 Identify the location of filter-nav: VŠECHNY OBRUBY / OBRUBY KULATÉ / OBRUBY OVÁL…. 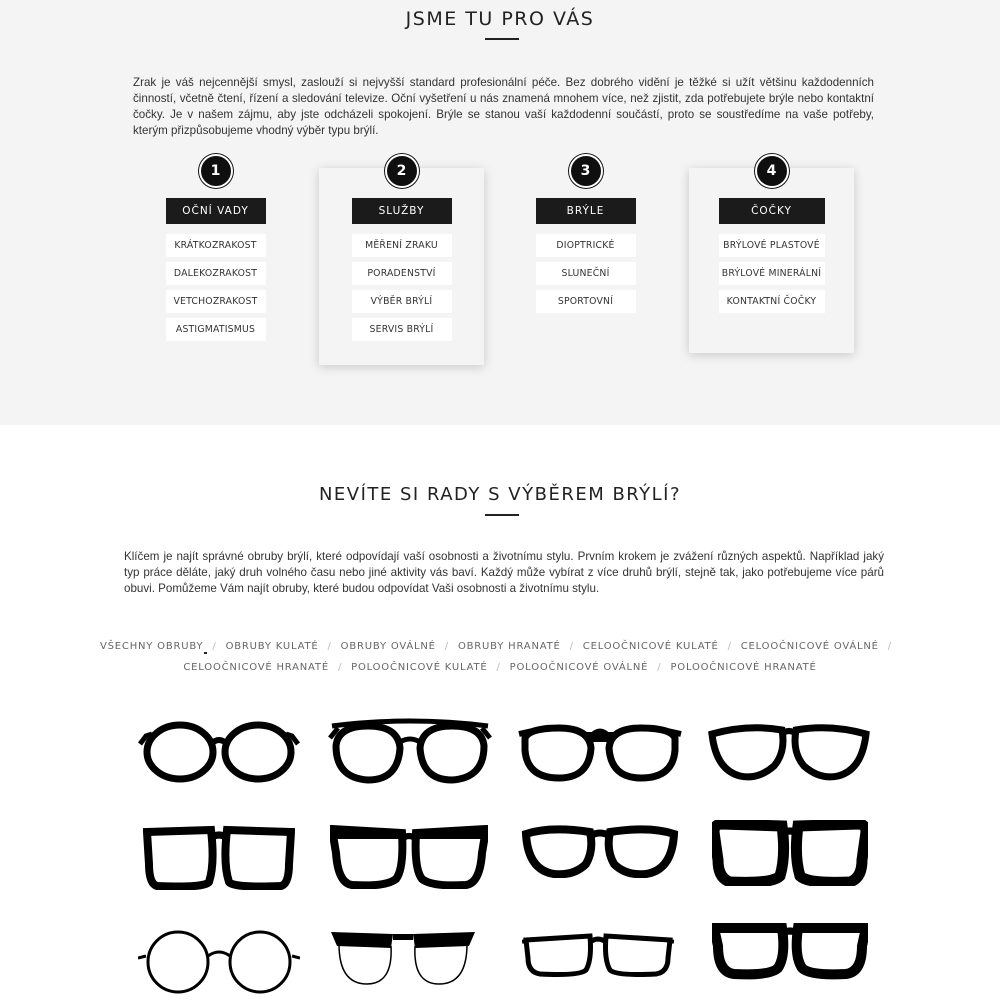
(500, 657).